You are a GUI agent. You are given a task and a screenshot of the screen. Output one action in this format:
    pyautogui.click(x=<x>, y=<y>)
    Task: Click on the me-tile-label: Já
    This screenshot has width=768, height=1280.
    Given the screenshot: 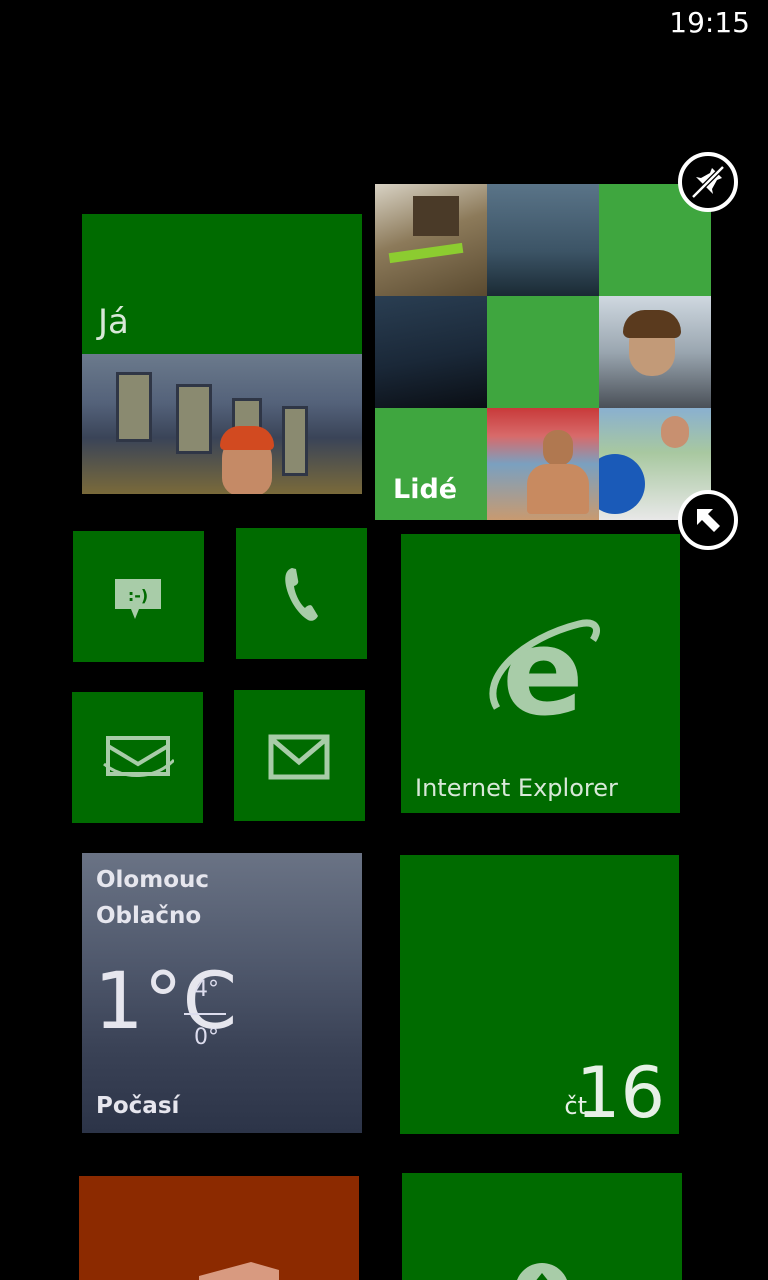 What is the action you would take?
    pyautogui.click(x=113, y=322)
    